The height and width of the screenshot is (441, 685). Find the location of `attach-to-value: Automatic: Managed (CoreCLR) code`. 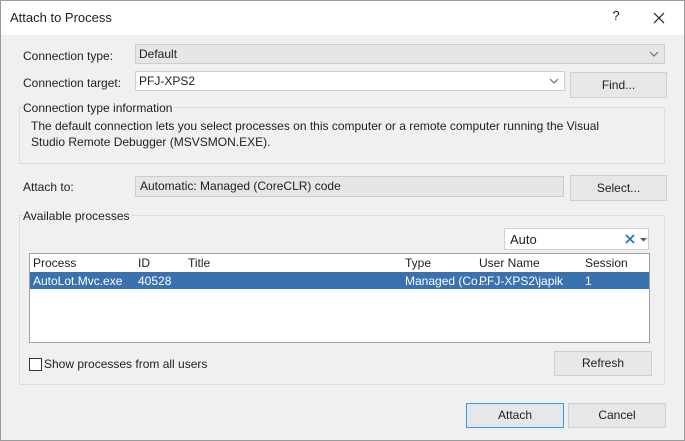

attach-to-value: Automatic: Managed (CoreCLR) code is located at coordinates (240, 186).